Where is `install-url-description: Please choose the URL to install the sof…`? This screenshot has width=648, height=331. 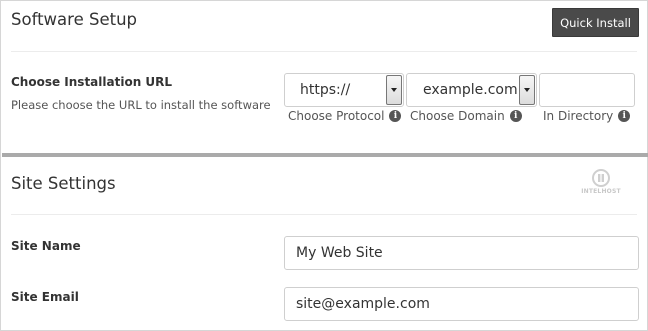
install-url-description: Please choose the URL to install the sof… is located at coordinates (141, 105).